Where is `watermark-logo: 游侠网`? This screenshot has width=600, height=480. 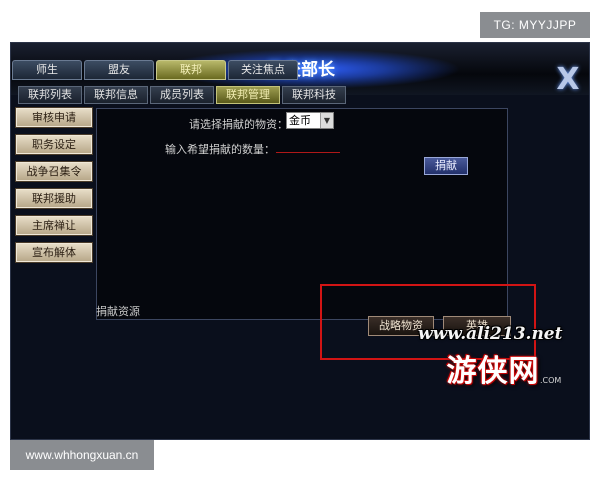 watermark-logo: 游侠网 is located at coordinates (493, 368).